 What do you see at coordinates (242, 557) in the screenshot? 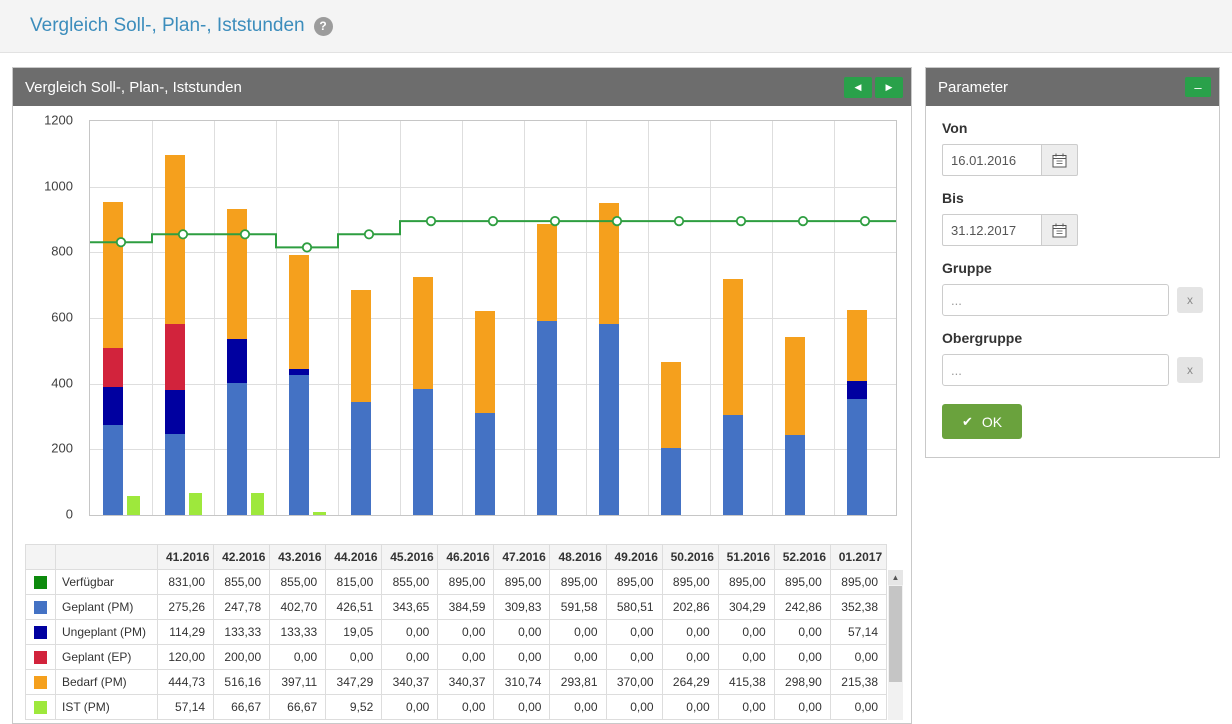
I see `column-header: 42.2016` at bounding box center [242, 557].